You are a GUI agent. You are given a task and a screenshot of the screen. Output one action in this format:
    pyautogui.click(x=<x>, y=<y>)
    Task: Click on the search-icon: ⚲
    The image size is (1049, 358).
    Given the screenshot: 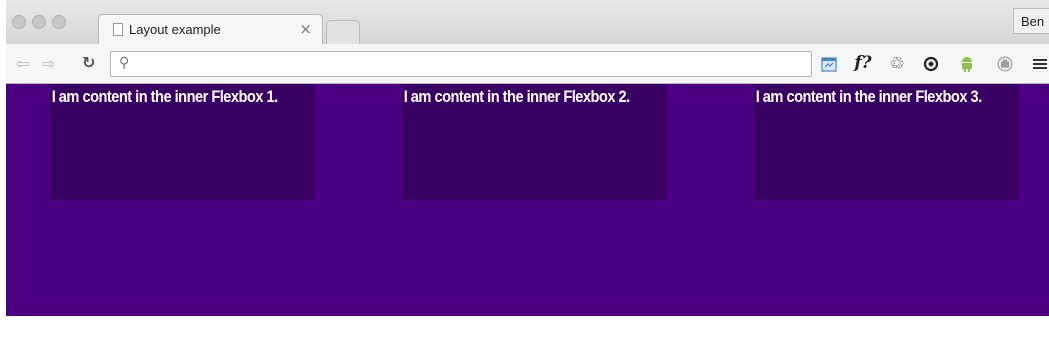 What is the action you would take?
    pyautogui.click(x=124, y=63)
    